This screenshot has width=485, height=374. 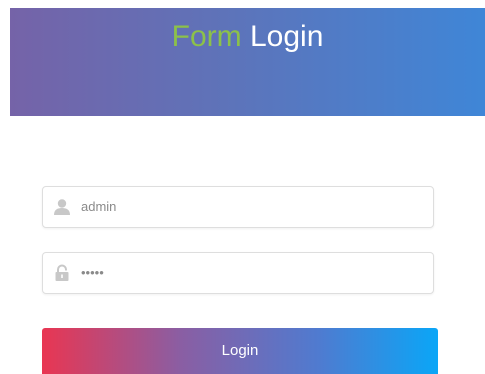 I want to click on login-button: Login, so click(x=240, y=351).